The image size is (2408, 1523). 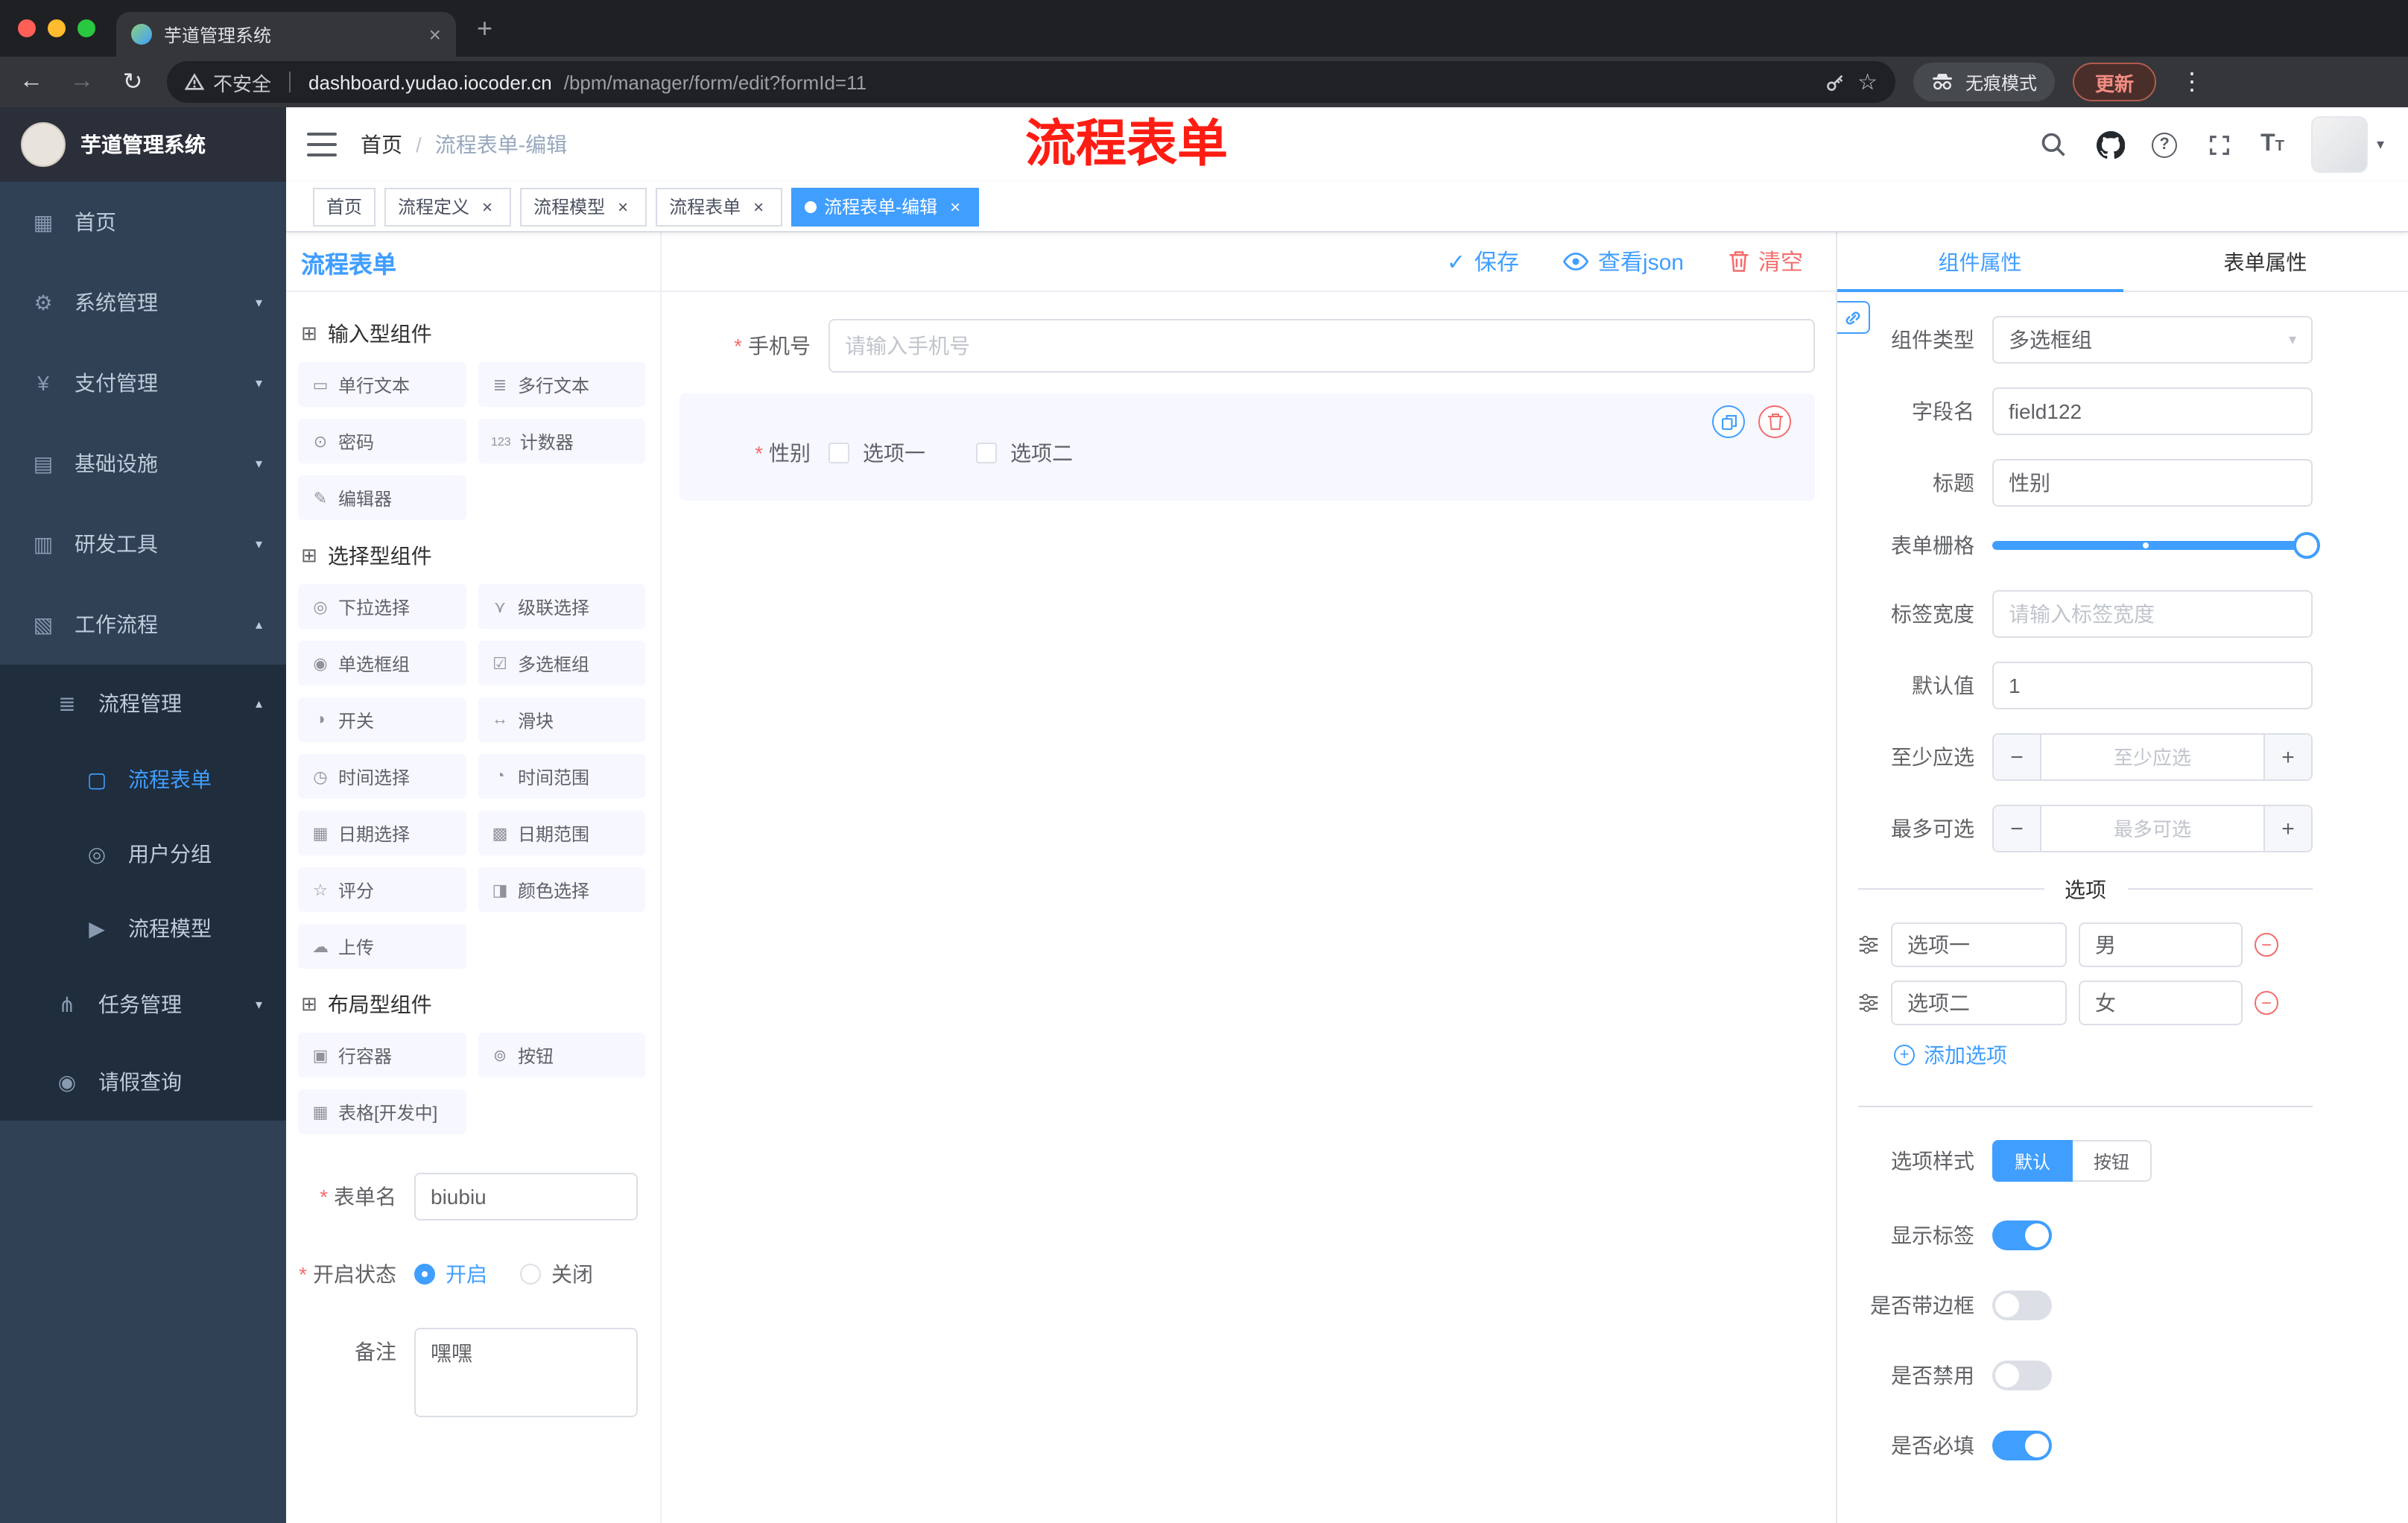 I want to click on field-name-input, so click(x=2152, y=411).